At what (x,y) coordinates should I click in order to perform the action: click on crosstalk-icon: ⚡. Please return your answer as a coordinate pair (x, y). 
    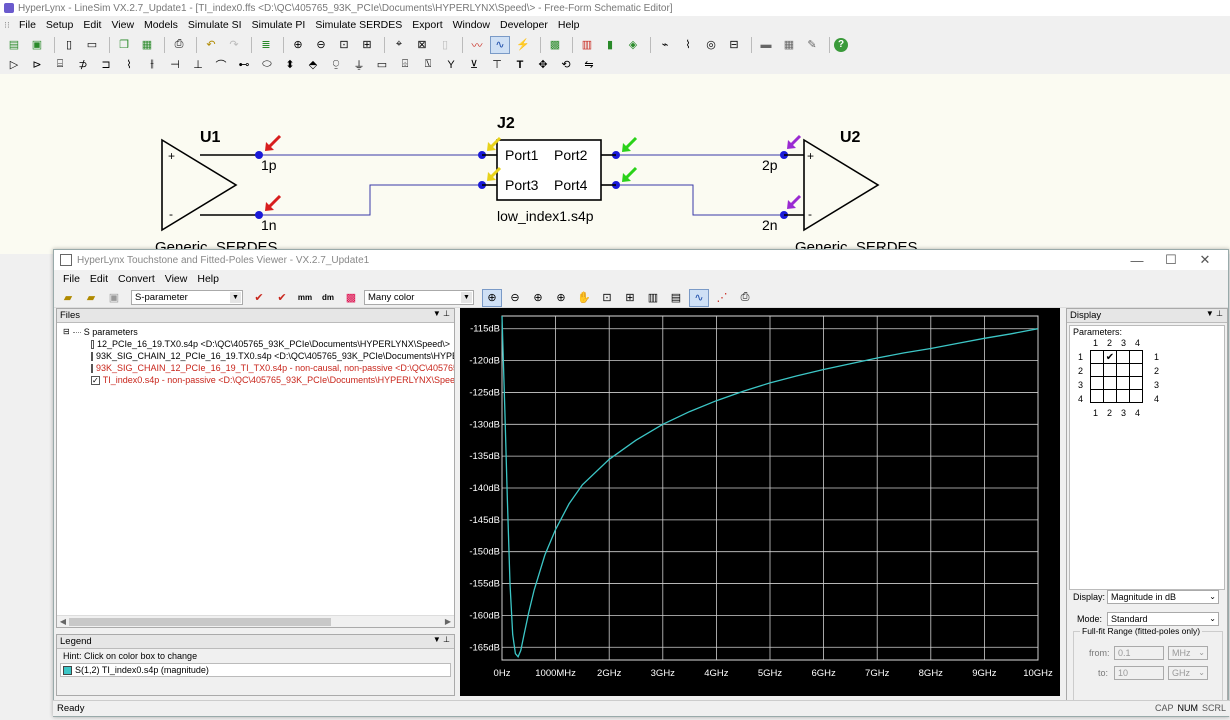
    Looking at the image, I should click on (523, 45).